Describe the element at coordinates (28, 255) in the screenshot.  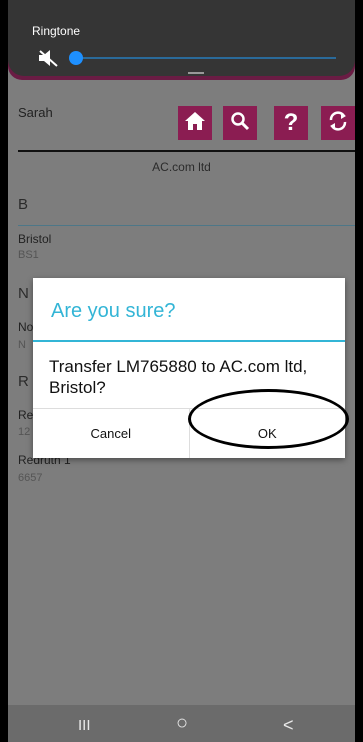
I see `list-item-sub: BS1` at that location.